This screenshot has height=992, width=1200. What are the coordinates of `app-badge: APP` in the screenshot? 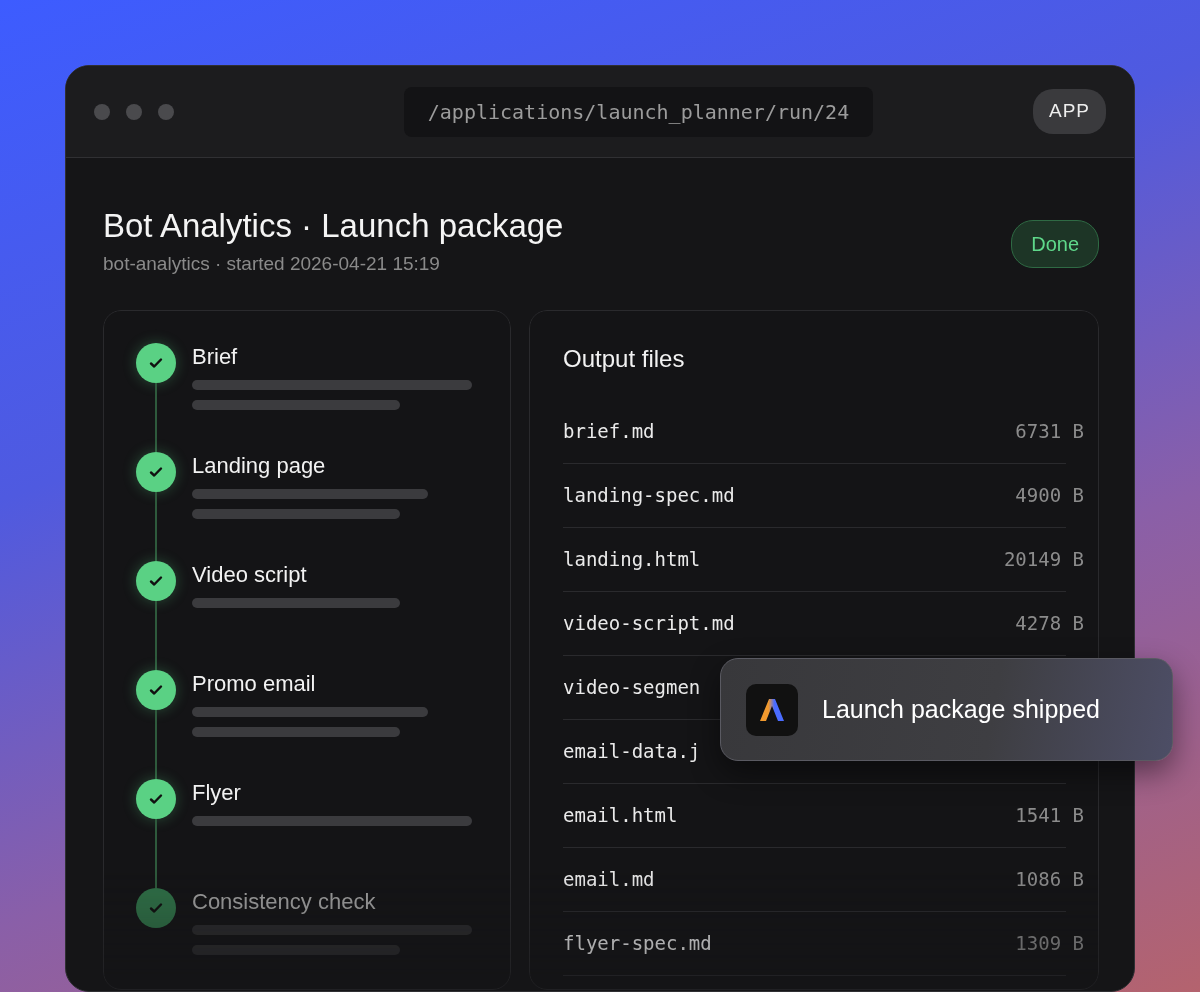 It's located at (1069, 111).